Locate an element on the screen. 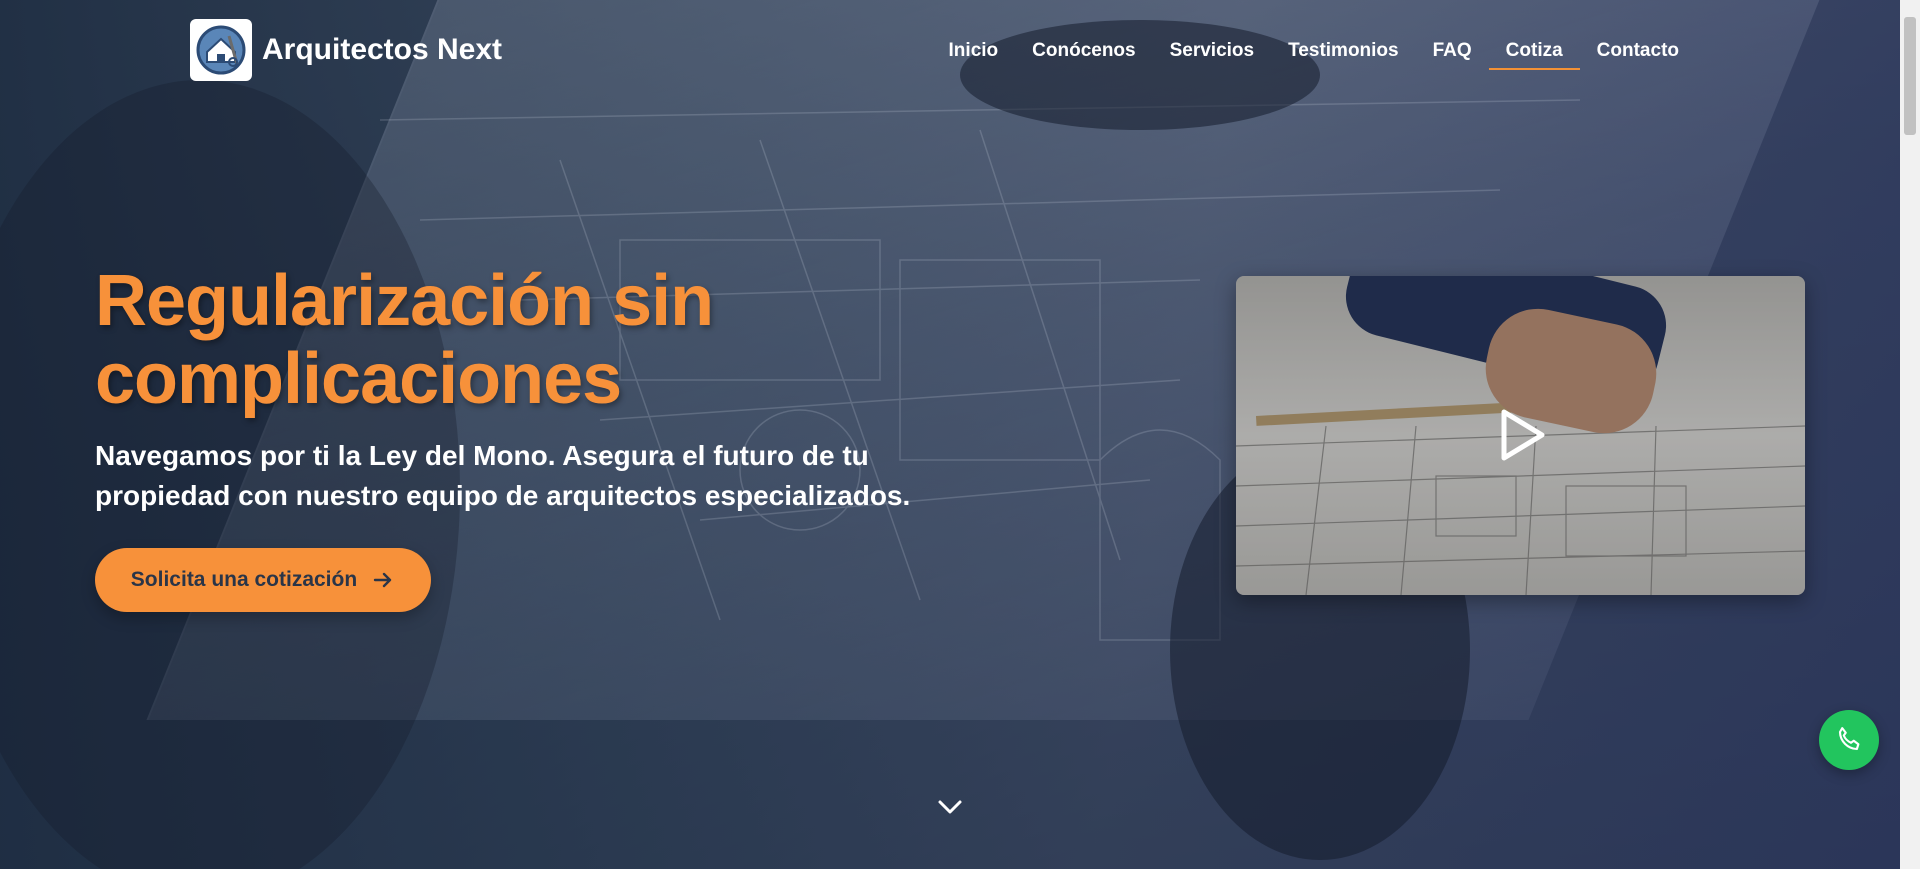 The image size is (1920, 869). page-scrollbar is located at coordinates (1910, 434).